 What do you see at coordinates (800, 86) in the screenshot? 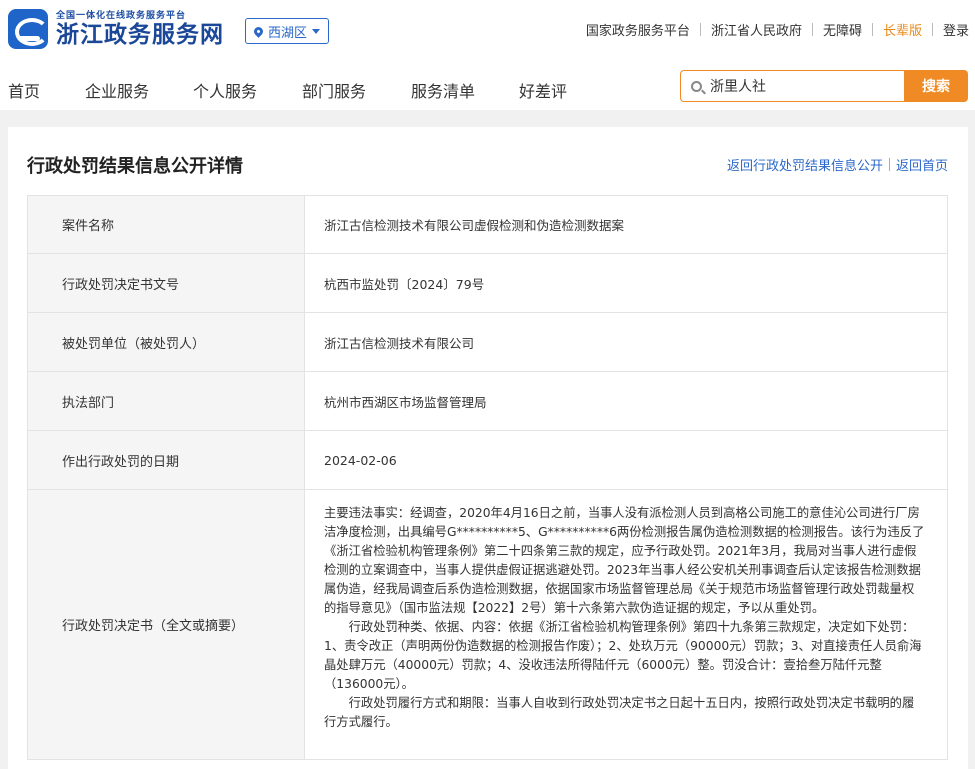
I see `search-input` at bounding box center [800, 86].